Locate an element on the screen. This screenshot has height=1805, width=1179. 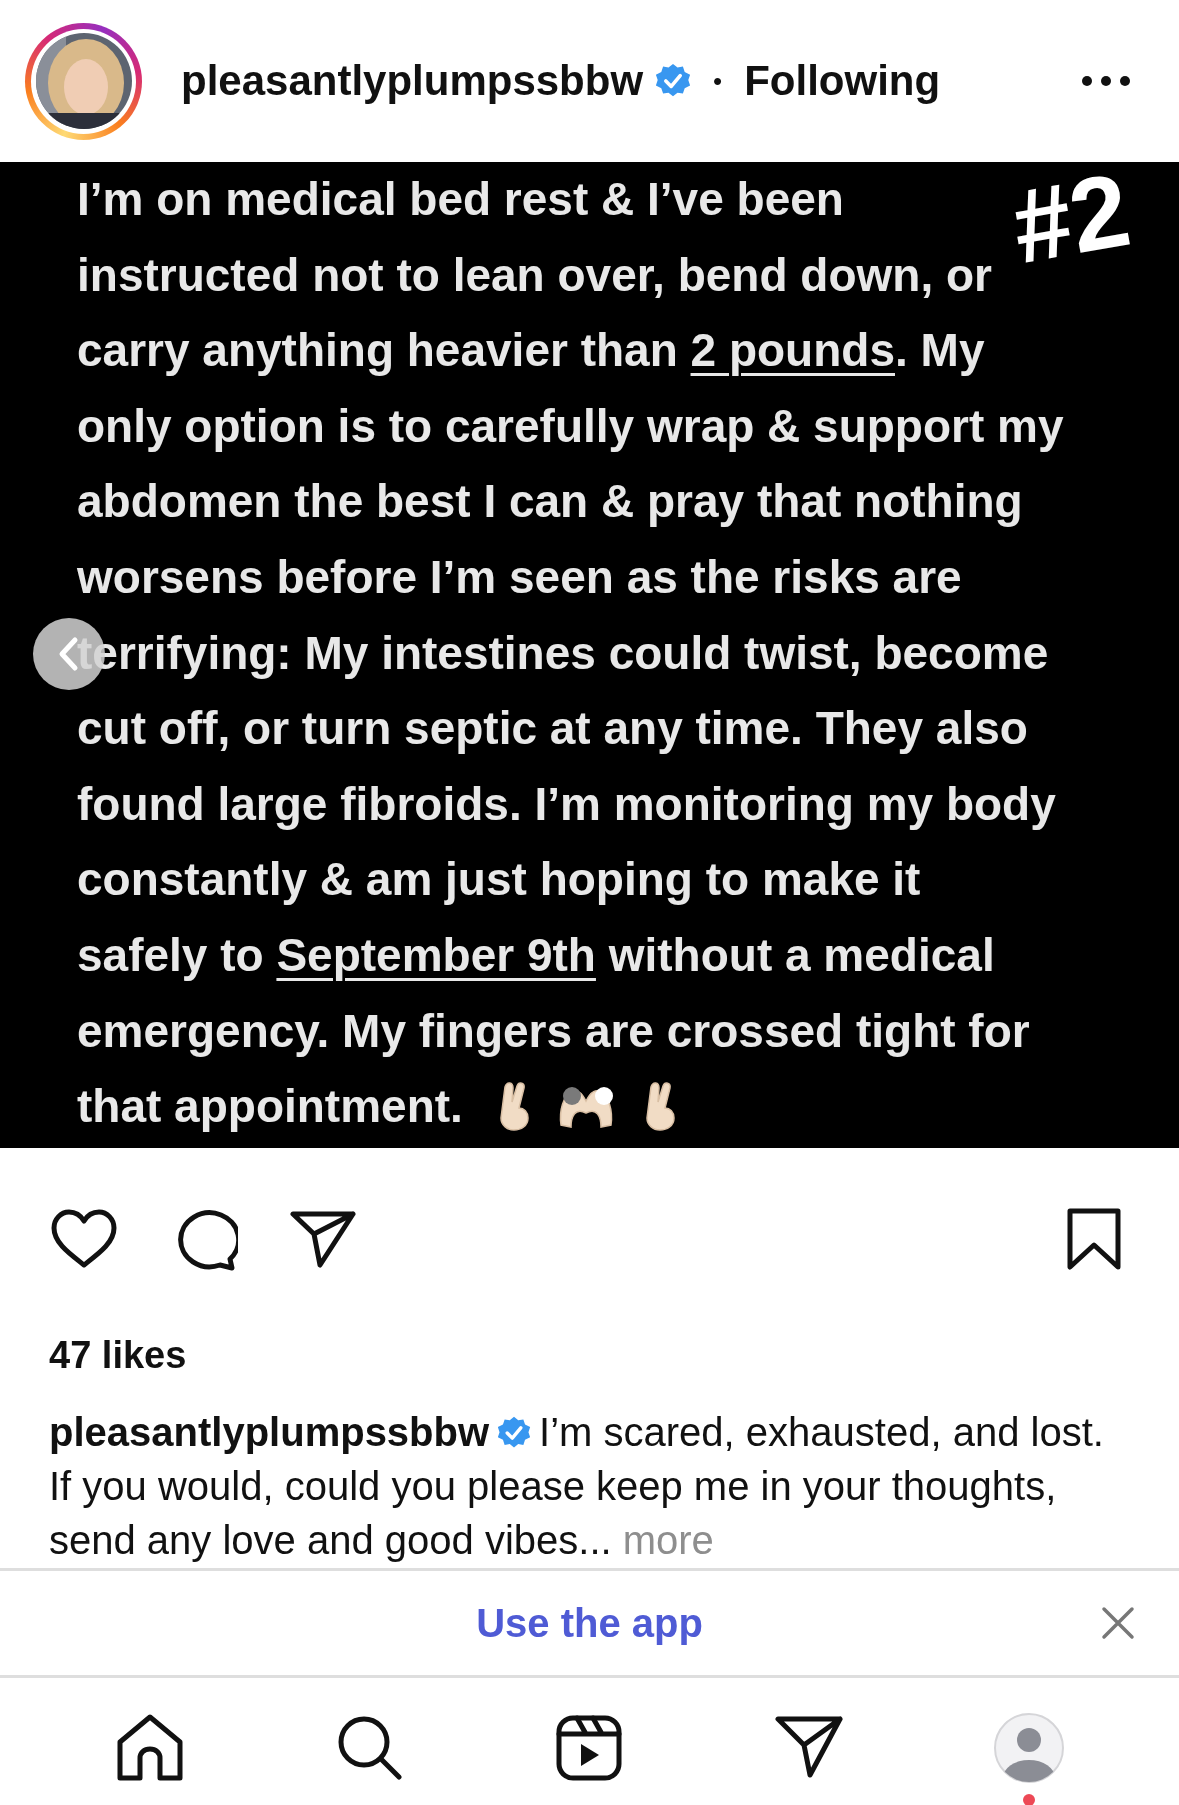
following-button: Following is located at coordinates (842, 81).